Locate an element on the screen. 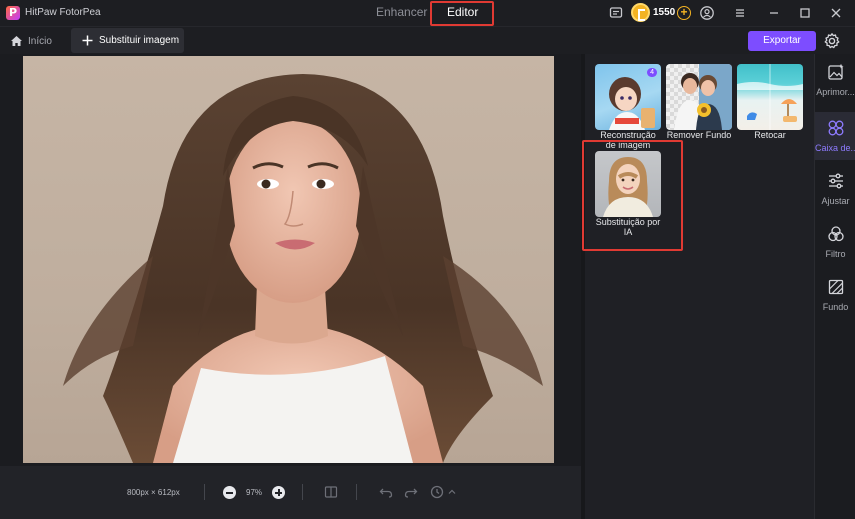 The image size is (855, 519). tool-label: Retocar is located at coordinates (770, 135).